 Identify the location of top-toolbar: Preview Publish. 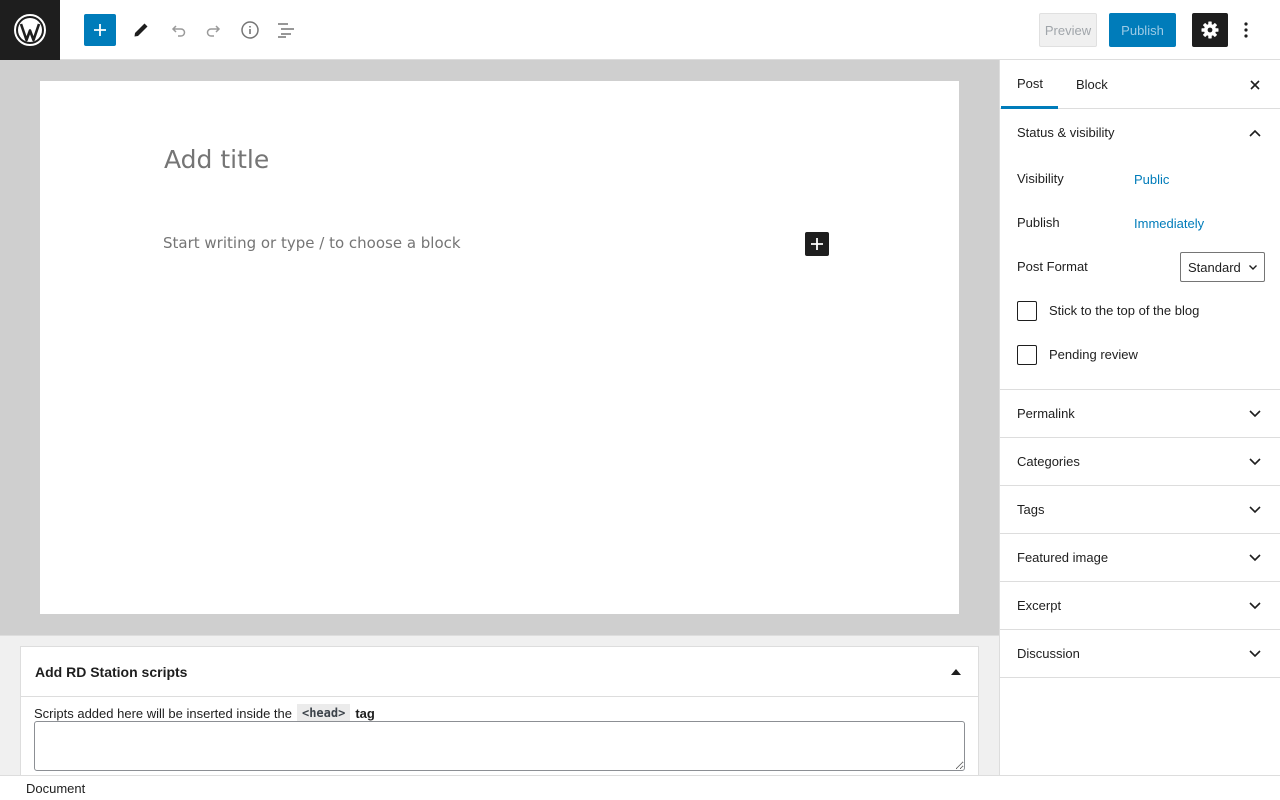
(640, 30).